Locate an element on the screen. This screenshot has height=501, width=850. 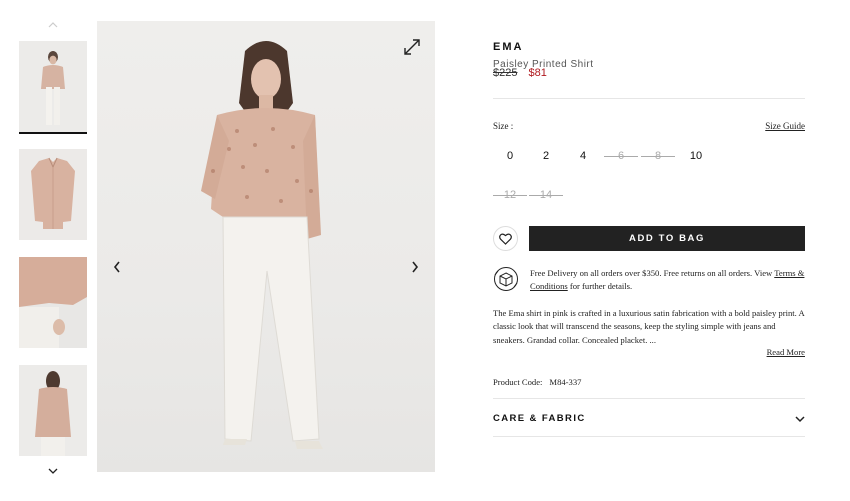
wishlist-heart-icon is located at coordinates (505, 238).